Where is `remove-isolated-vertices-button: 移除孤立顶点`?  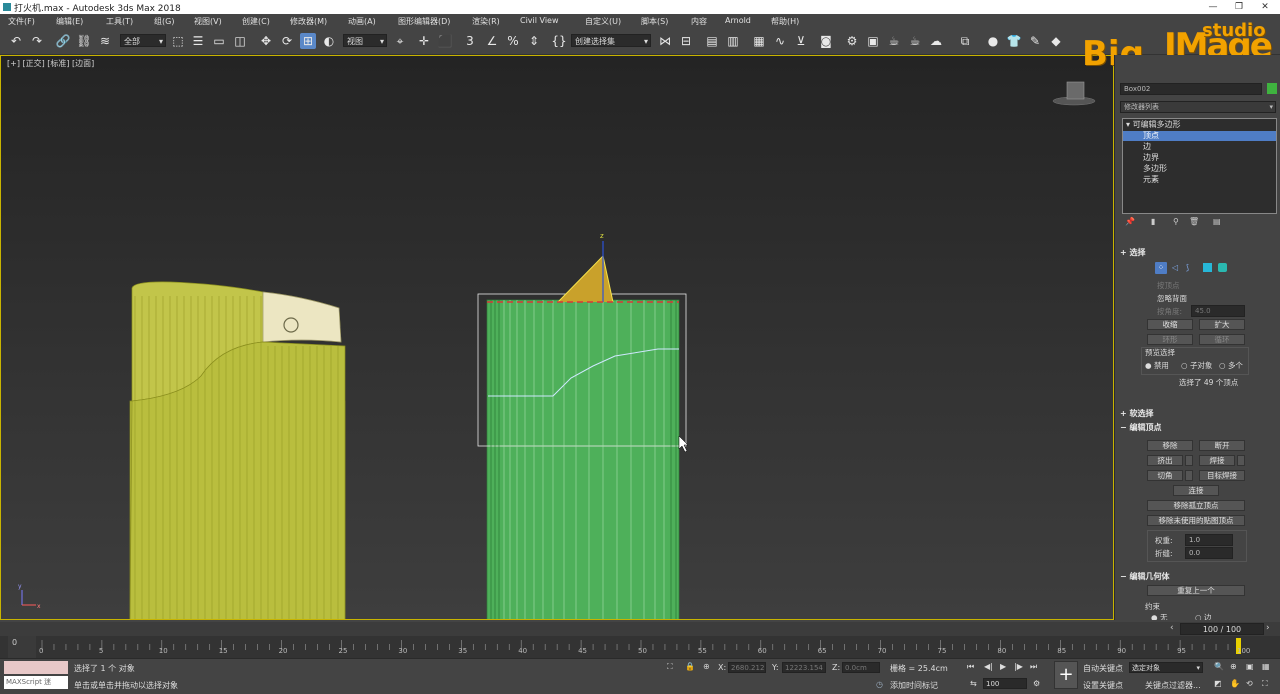 remove-isolated-vertices-button: 移除孤立顶点 is located at coordinates (1196, 505).